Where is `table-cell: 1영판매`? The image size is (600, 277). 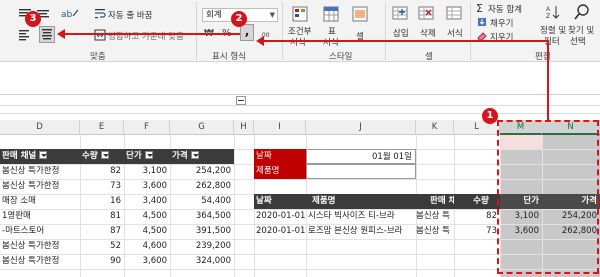
table-cell: 1영판매 is located at coordinates (40, 216).